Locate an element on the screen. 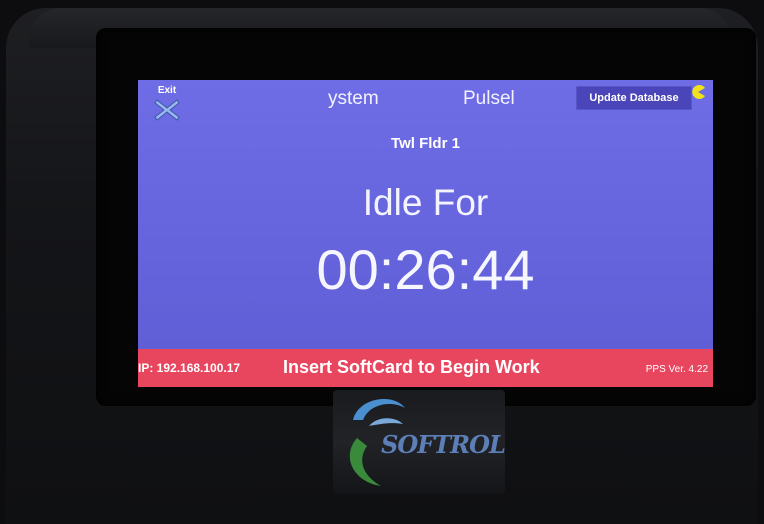  softrol-logo: SOFTROL is located at coordinates (419, 442).